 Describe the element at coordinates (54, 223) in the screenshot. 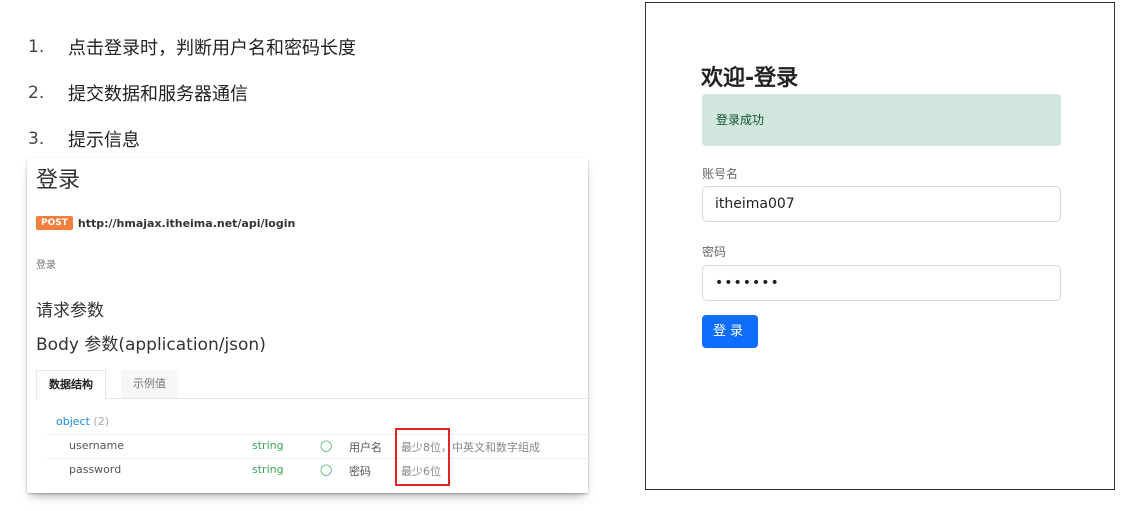

I see `http-method-badge: POST` at that location.